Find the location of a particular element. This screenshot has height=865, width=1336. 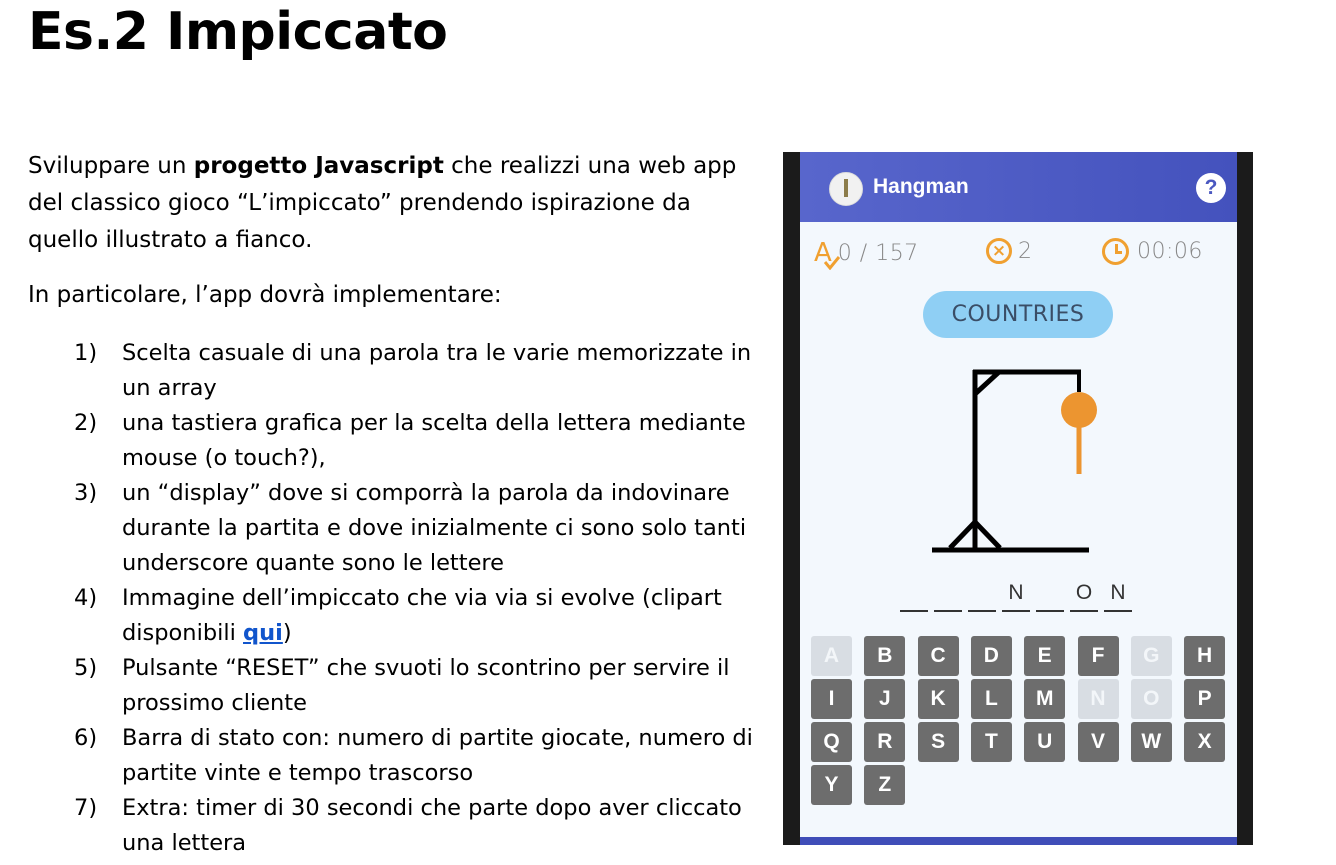

key-l: L is located at coordinates (991, 699).